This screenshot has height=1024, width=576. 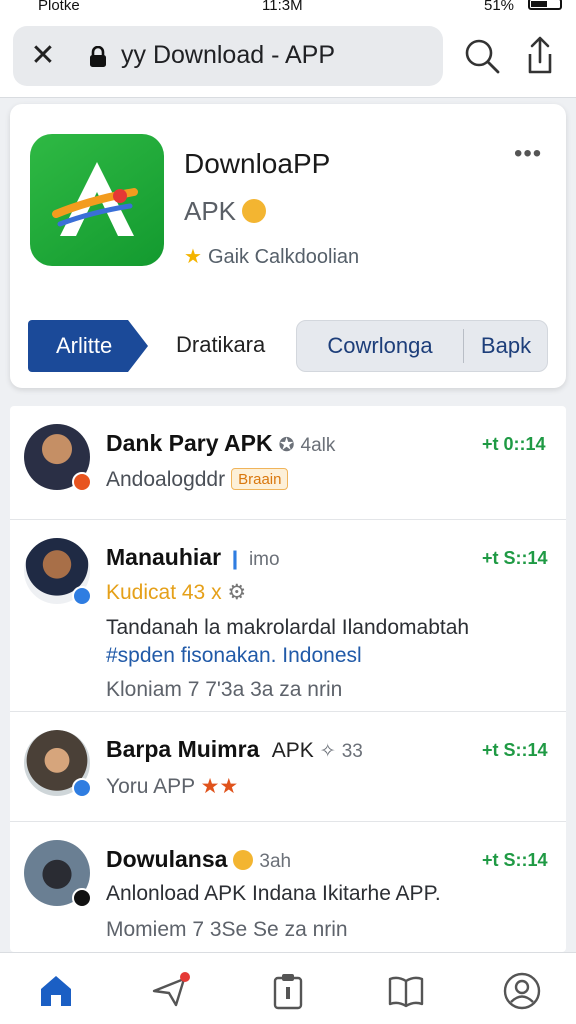 I want to click on battery-icon, so click(x=545, y=5).